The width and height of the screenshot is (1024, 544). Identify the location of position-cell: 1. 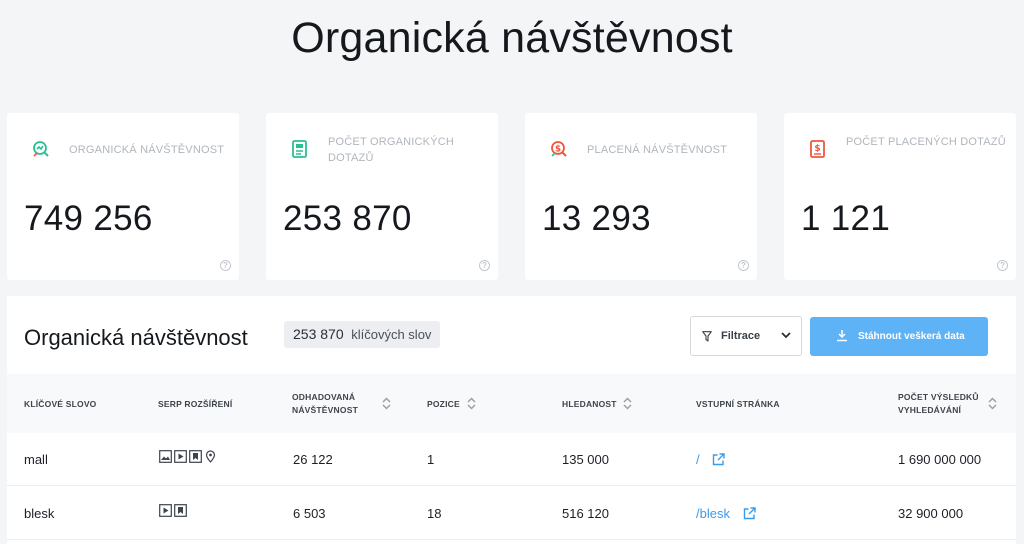
(431, 459).